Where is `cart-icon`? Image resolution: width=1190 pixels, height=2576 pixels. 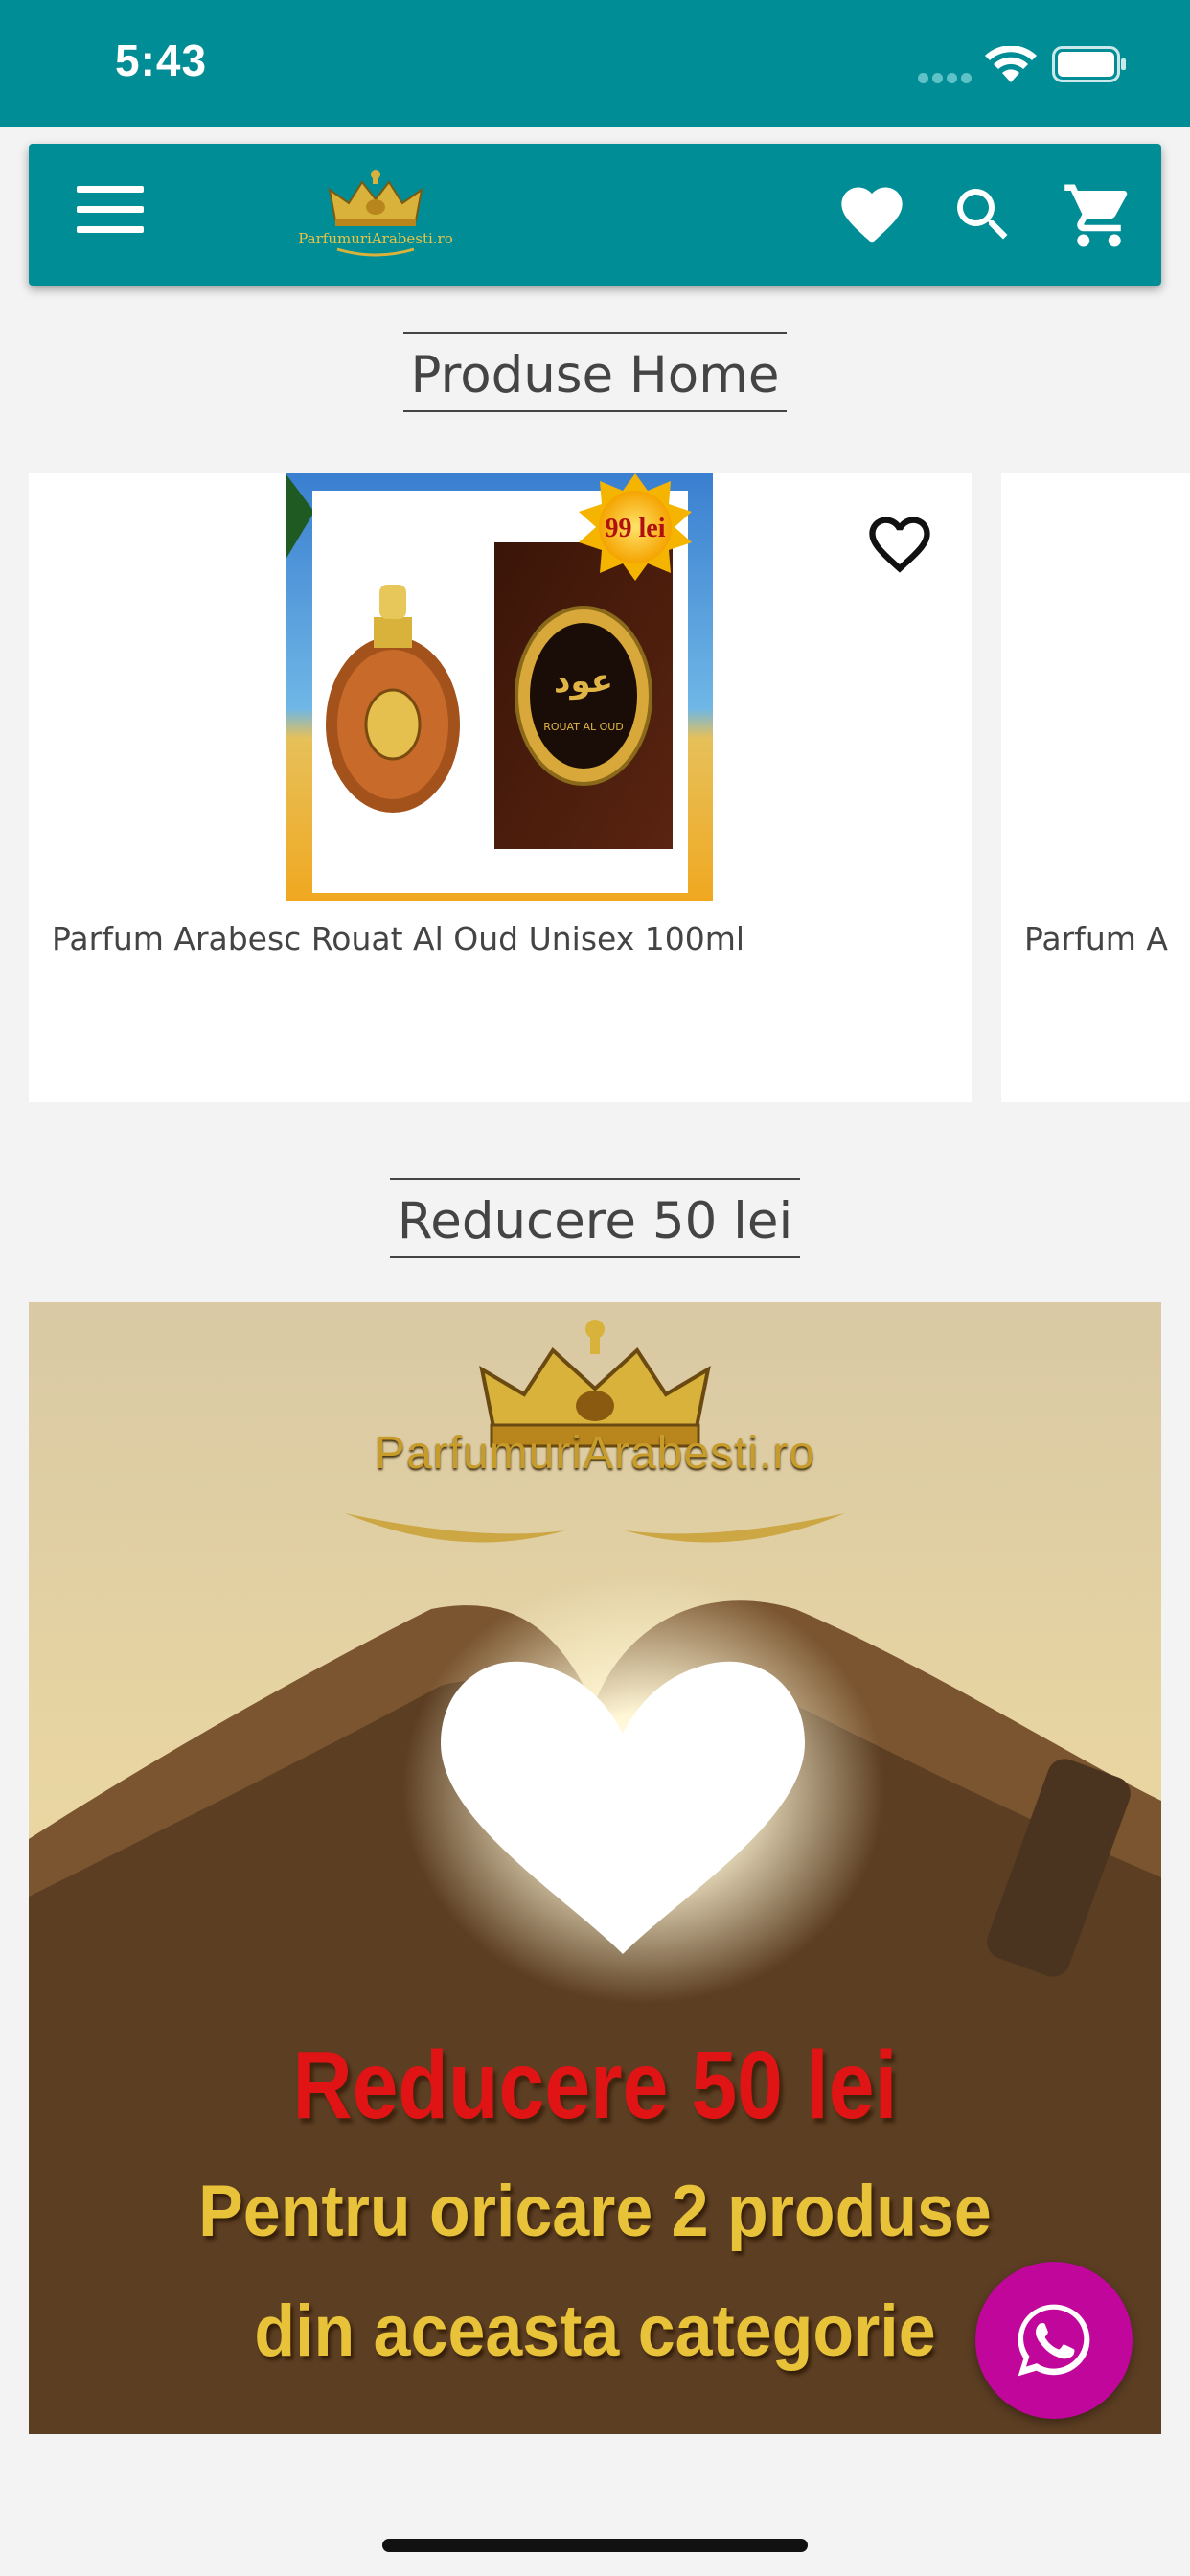 cart-icon is located at coordinates (1099, 216).